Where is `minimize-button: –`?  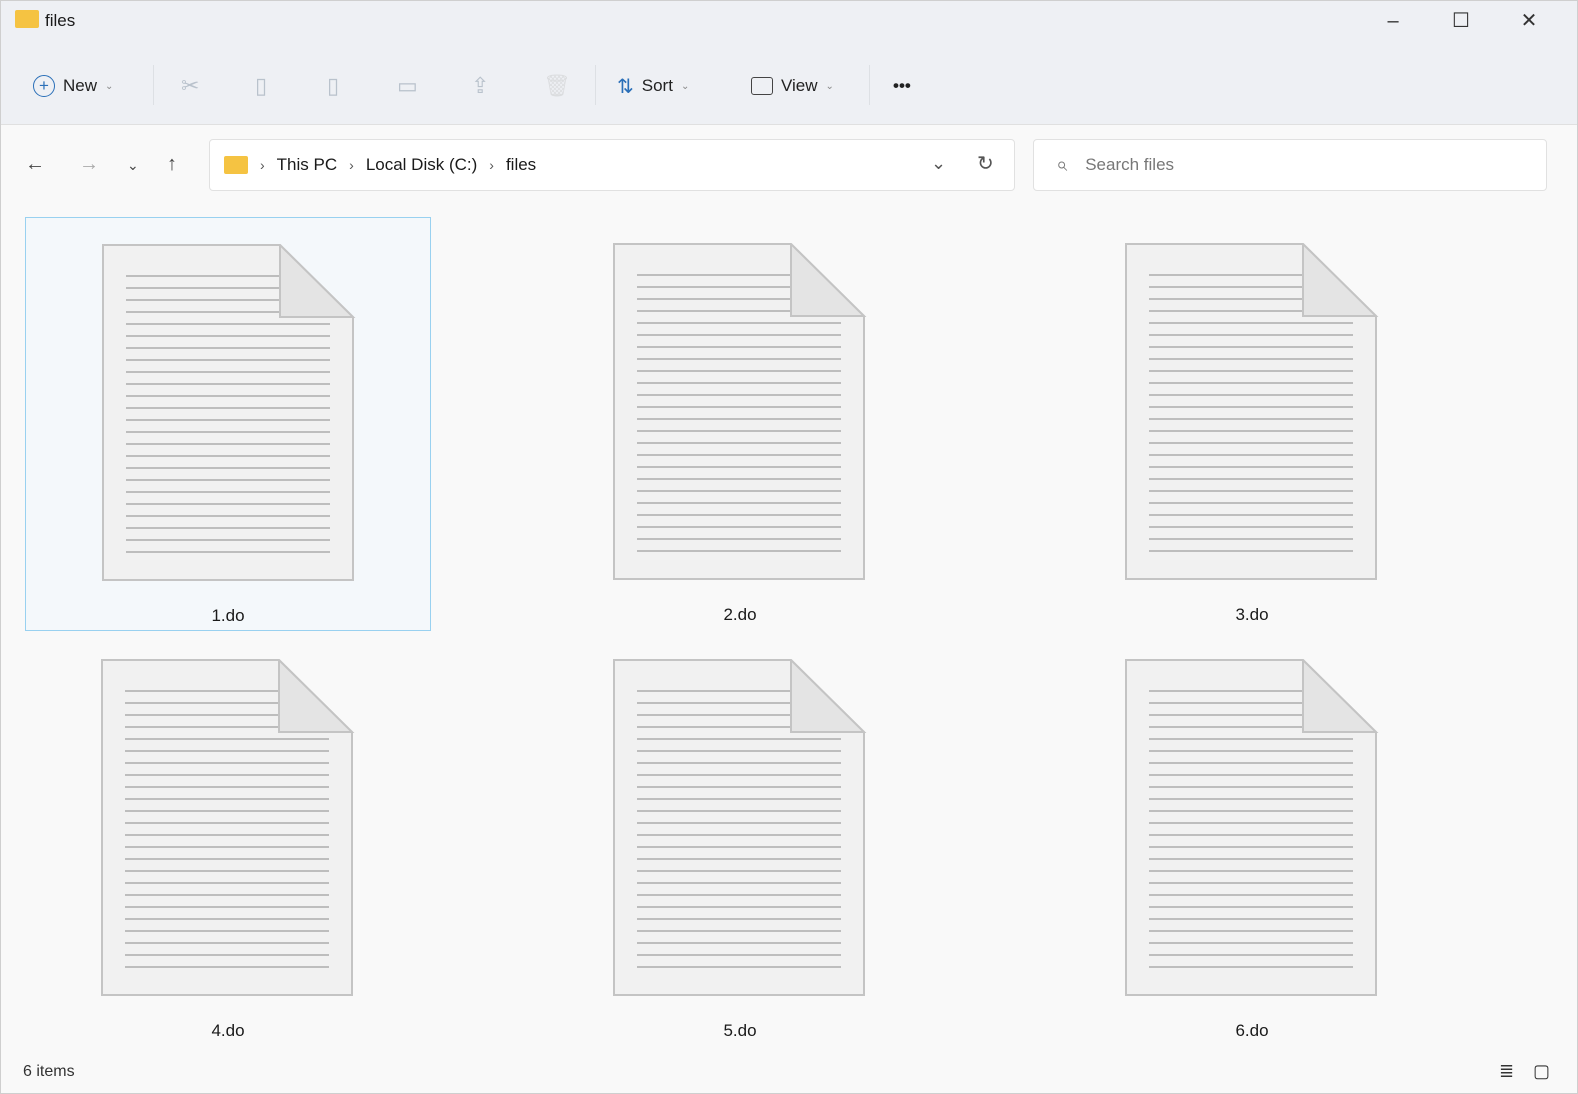
minimize-button: – is located at coordinates (1393, 21).